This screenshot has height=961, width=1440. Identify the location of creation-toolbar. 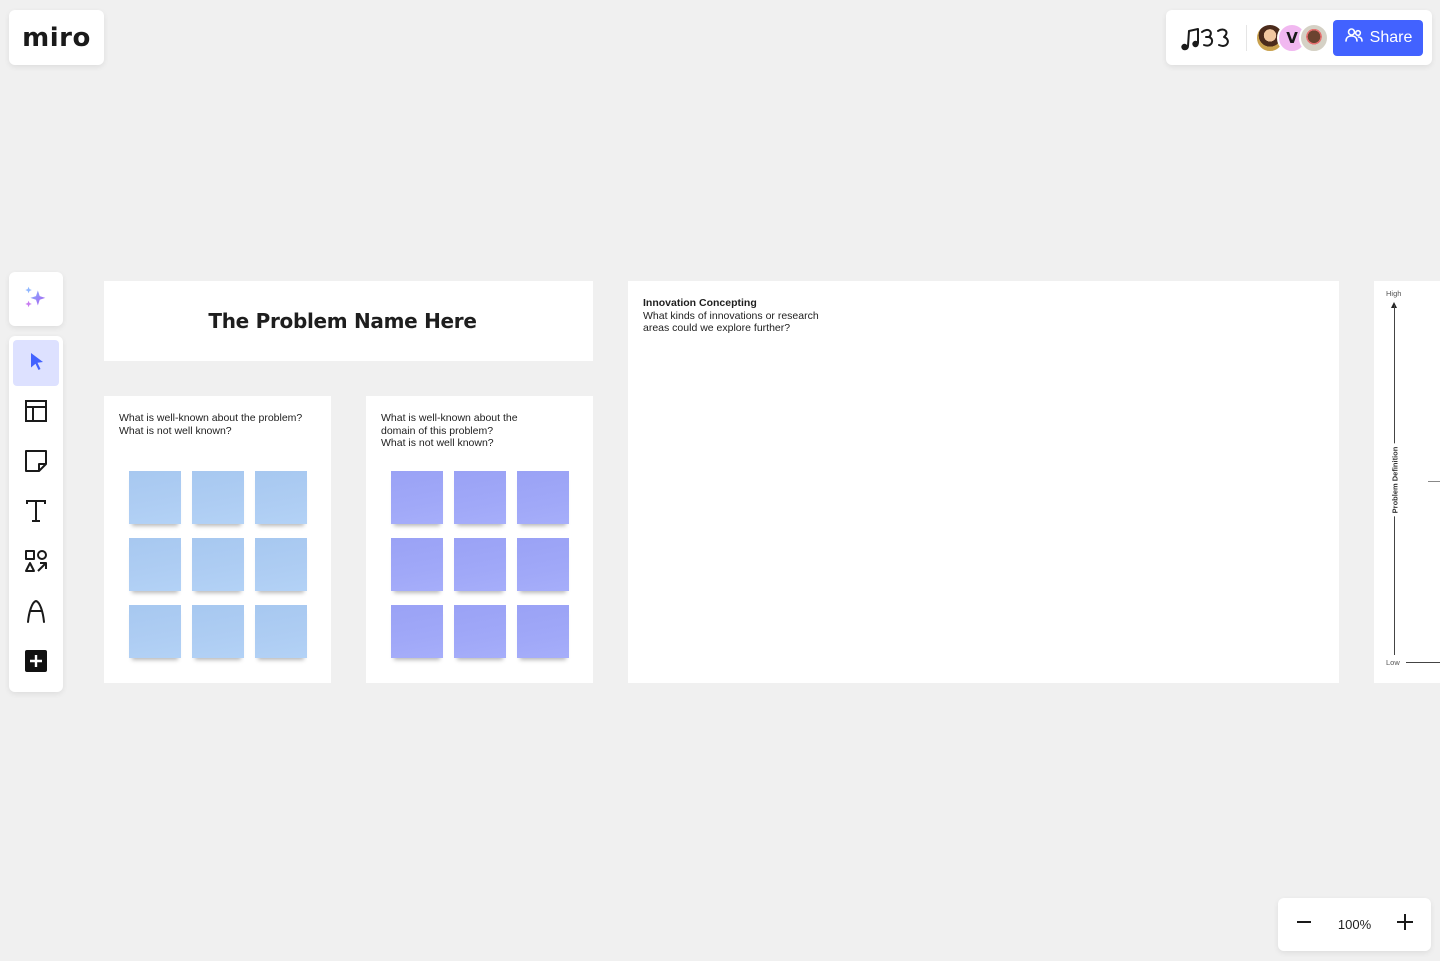
(36, 514).